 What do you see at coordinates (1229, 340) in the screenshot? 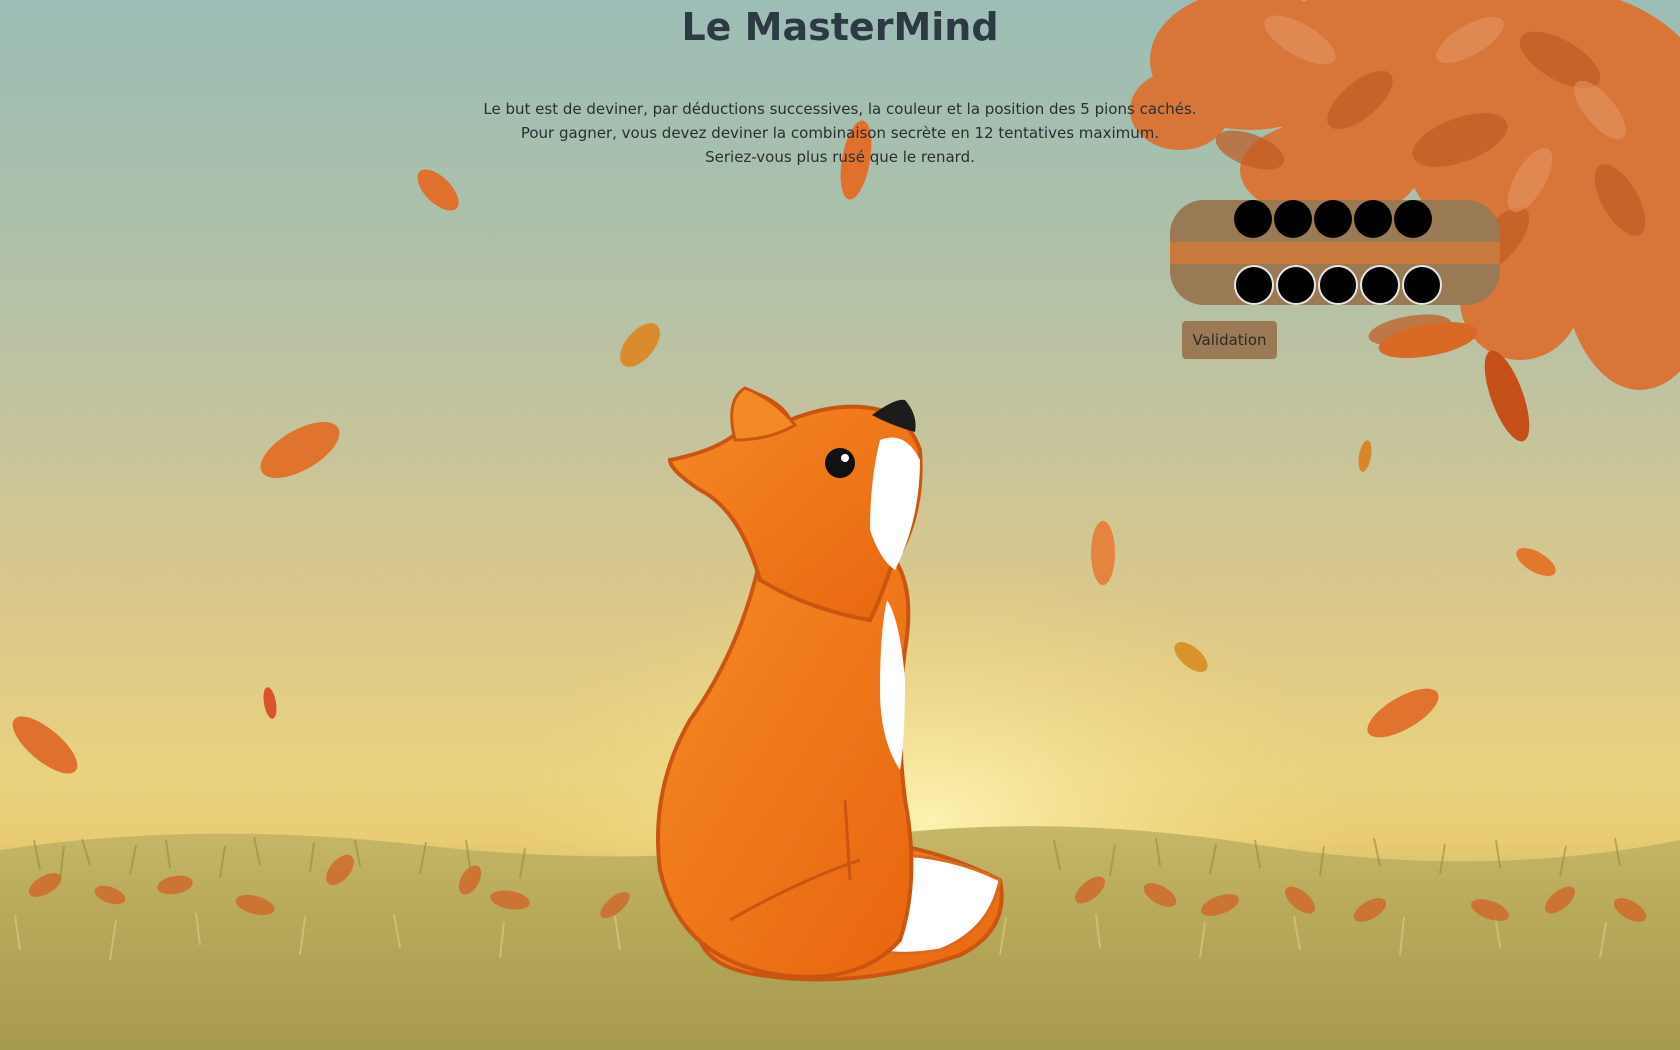
I see `validate-button: Validation` at bounding box center [1229, 340].